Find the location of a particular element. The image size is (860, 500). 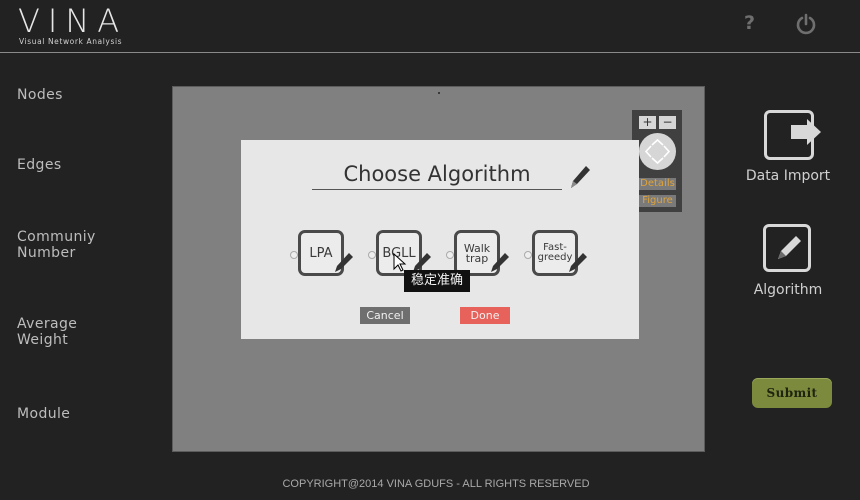

algorithm-label: Algorithm is located at coordinates (788, 290).